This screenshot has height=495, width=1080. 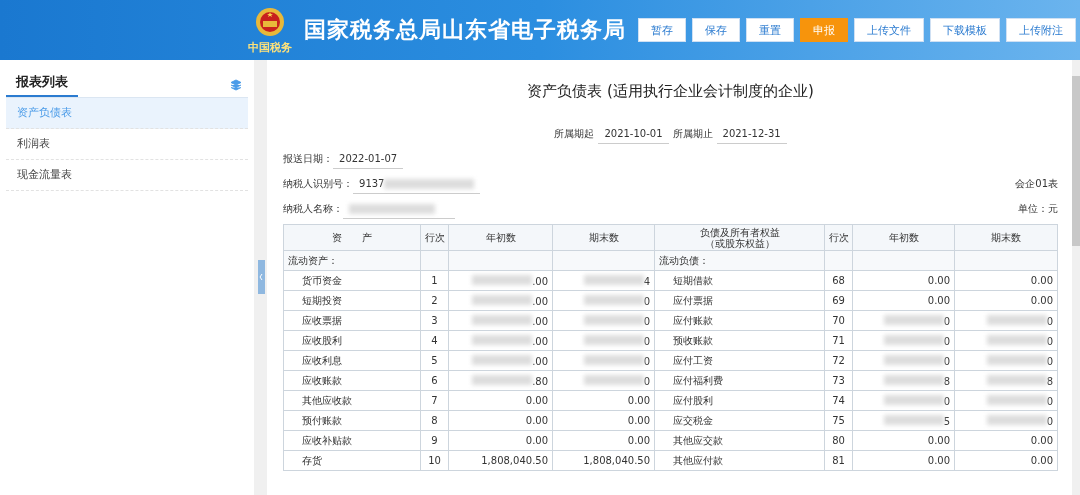 What do you see at coordinates (434, 360) in the screenshot?
I see `line-number-cell: 5` at bounding box center [434, 360].